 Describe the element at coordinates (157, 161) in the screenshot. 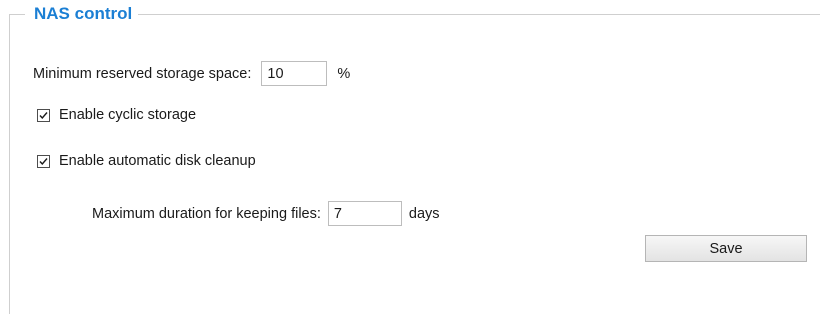

I see `auto-cleanup-label: Enable automatic disk cleanup` at that location.